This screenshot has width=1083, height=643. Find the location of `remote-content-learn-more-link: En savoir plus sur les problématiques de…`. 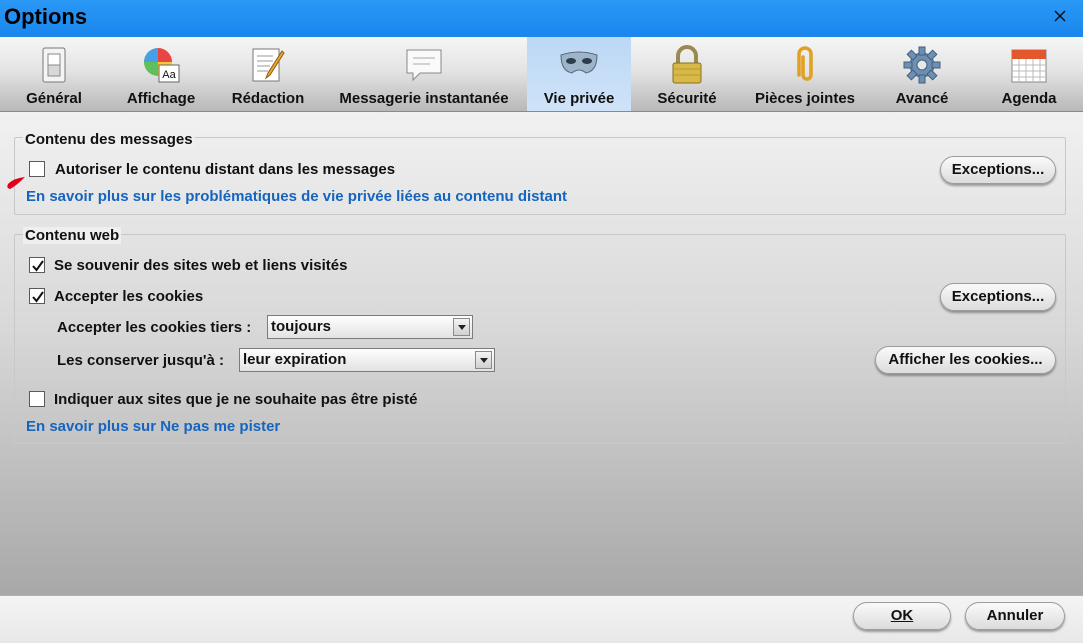

remote-content-learn-more-link: En savoir plus sur les problématiques de… is located at coordinates (296, 196).